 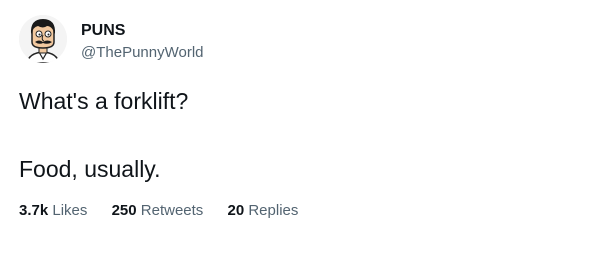 I want to click on replies-stat: 20 Replies, so click(x=262, y=211).